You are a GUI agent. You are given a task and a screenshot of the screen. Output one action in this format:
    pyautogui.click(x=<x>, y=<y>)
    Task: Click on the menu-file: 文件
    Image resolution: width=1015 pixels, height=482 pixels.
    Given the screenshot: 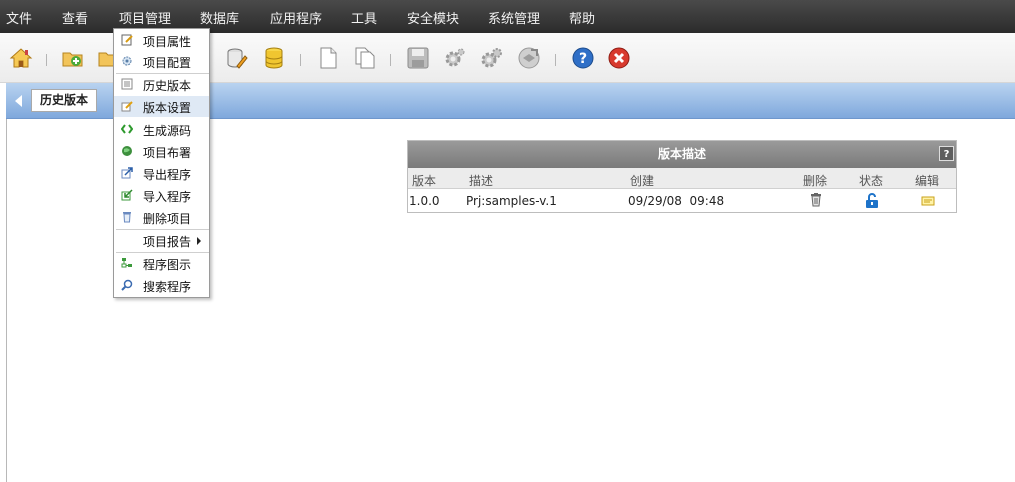 What is the action you would take?
    pyautogui.click(x=19, y=17)
    